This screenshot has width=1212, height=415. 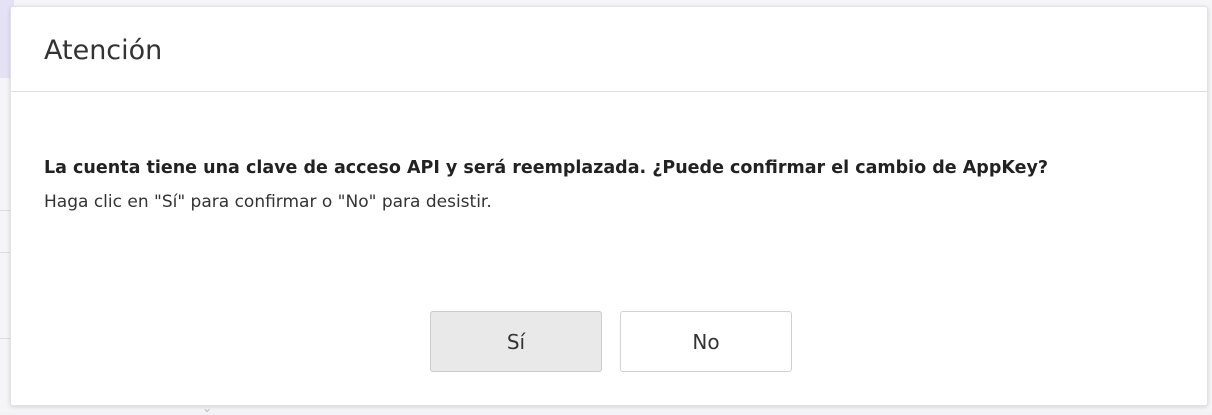 What do you see at coordinates (103, 50) in the screenshot?
I see `dialog-title: Atención` at bounding box center [103, 50].